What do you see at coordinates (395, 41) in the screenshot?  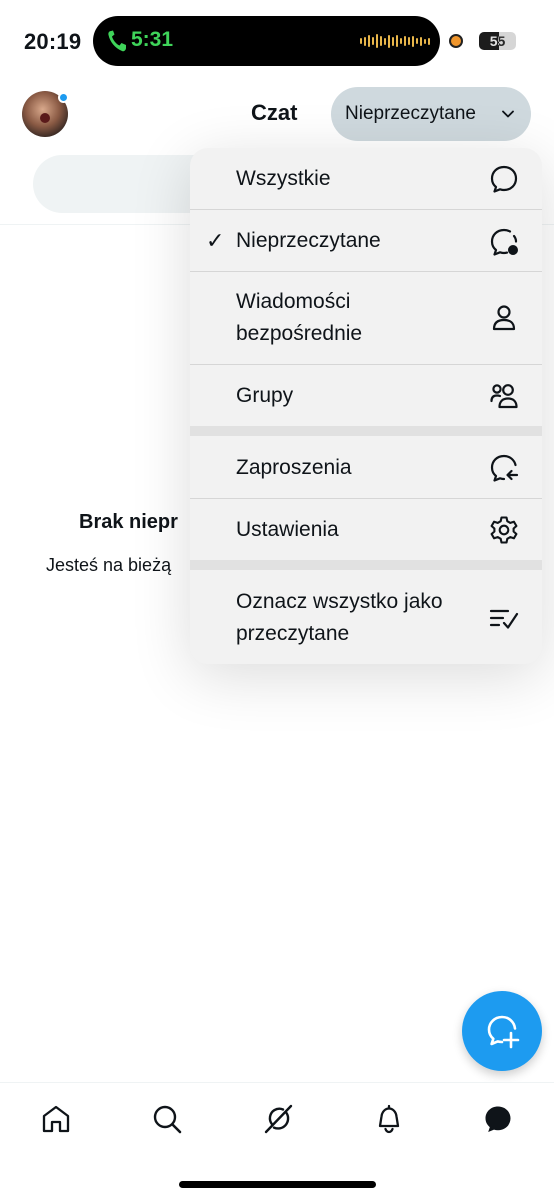 I see `audio-wave-icon` at bounding box center [395, 41].